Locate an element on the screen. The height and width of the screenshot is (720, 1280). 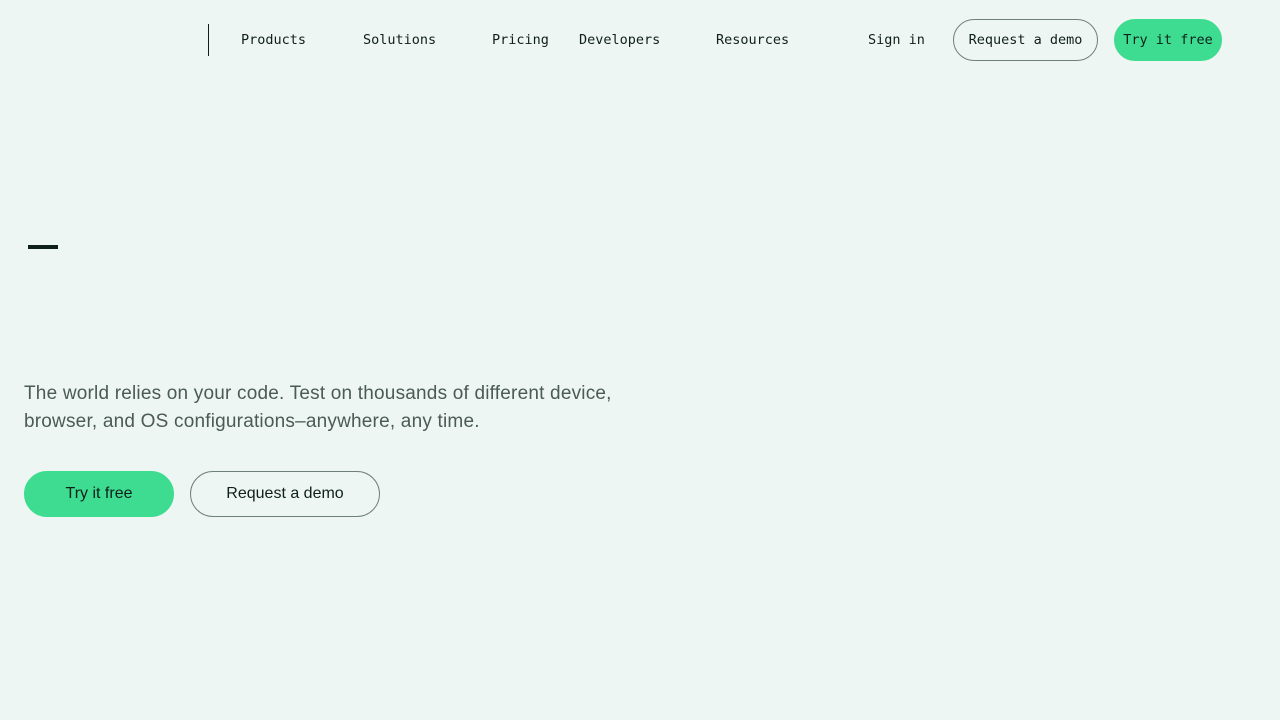
hero-request-demo-button: Request a demo is located at coordinates (285, 494).